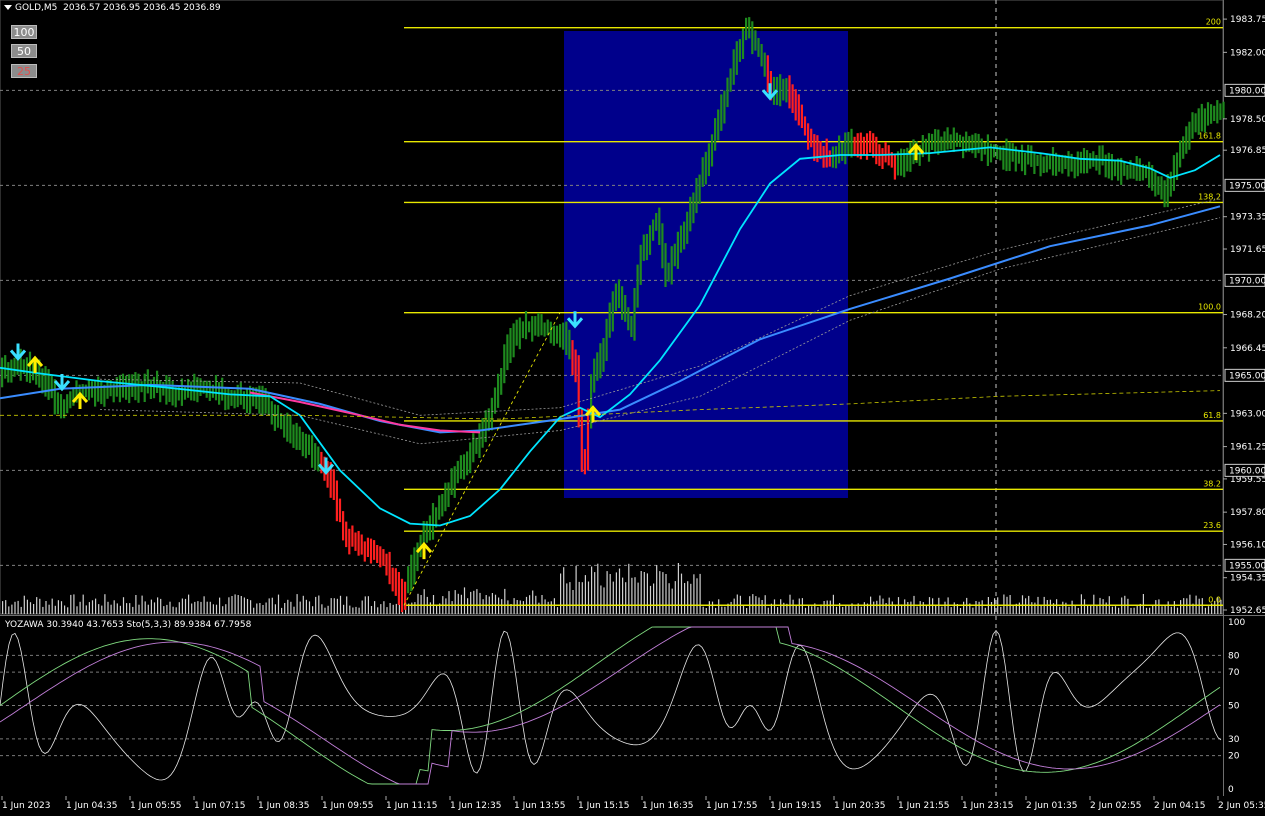 The image size is (1265, 816). What do you see at coordinates (1247, 545) in the screenshot?
I see `price-tick-label: 1956.10` at bounding box center [1247, 545].